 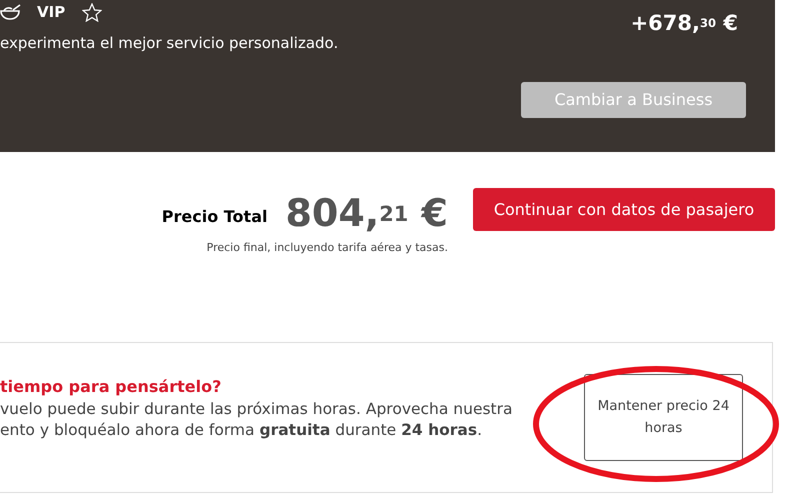 What do you see at coordinates (663, 417) in the screenshot?
I see `hold-price-button: Mantener precio 24 horas` at bounding box center [663, 417].